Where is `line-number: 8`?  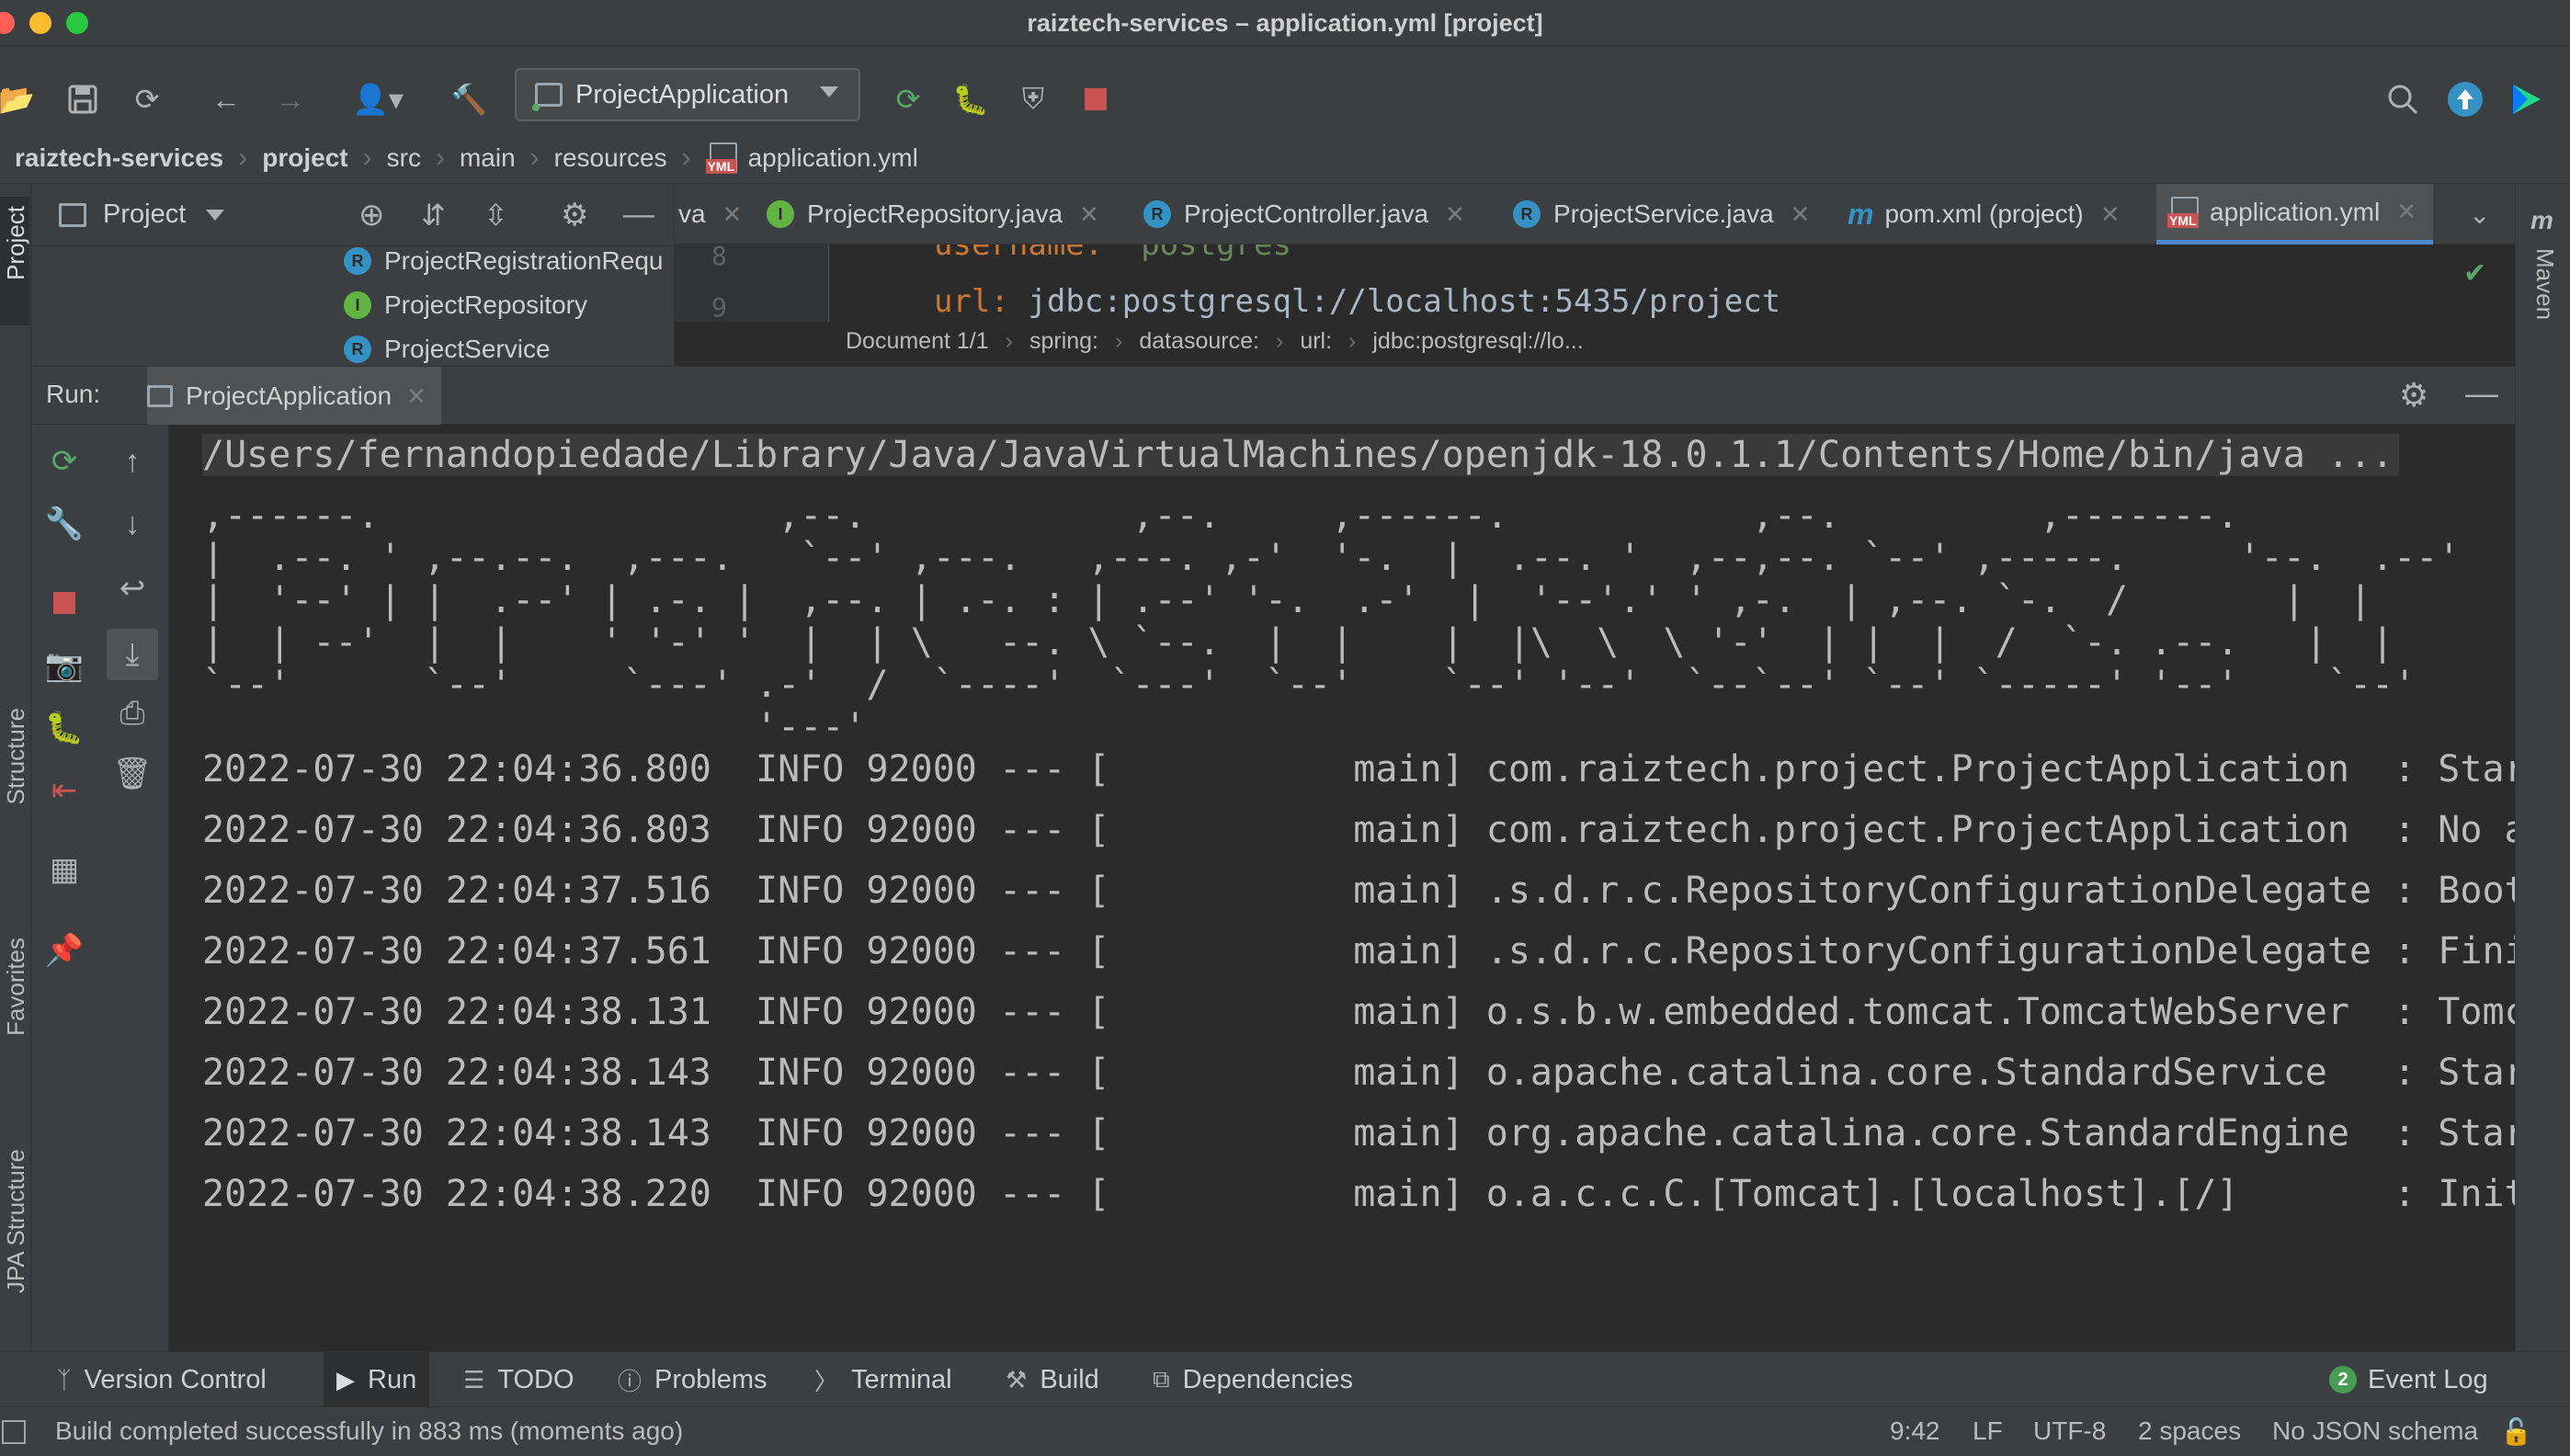
line-number: 8 is located at coordinates (719, 258).